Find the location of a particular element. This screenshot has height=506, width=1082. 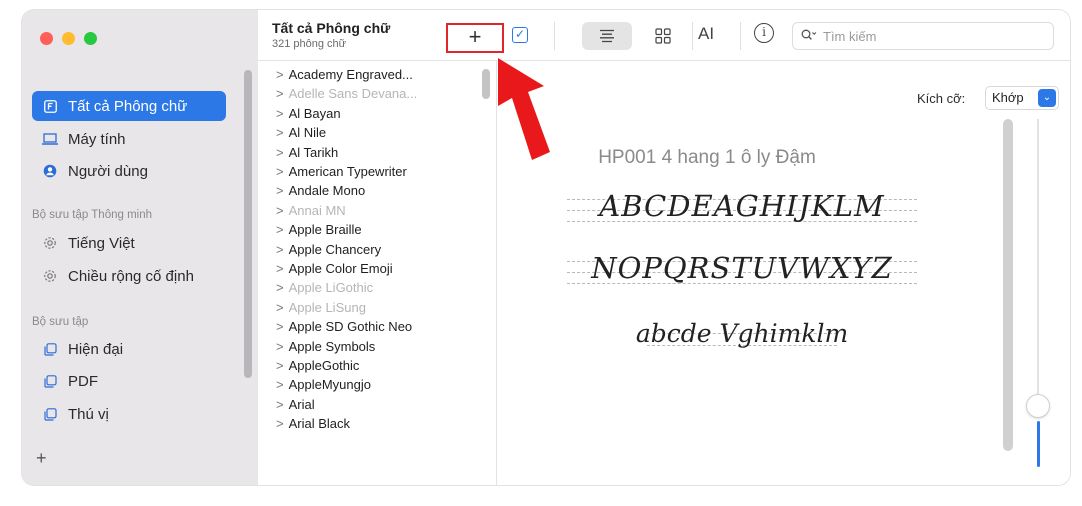

font-list-item: > Annai MN is located at coordinates (311, 210).